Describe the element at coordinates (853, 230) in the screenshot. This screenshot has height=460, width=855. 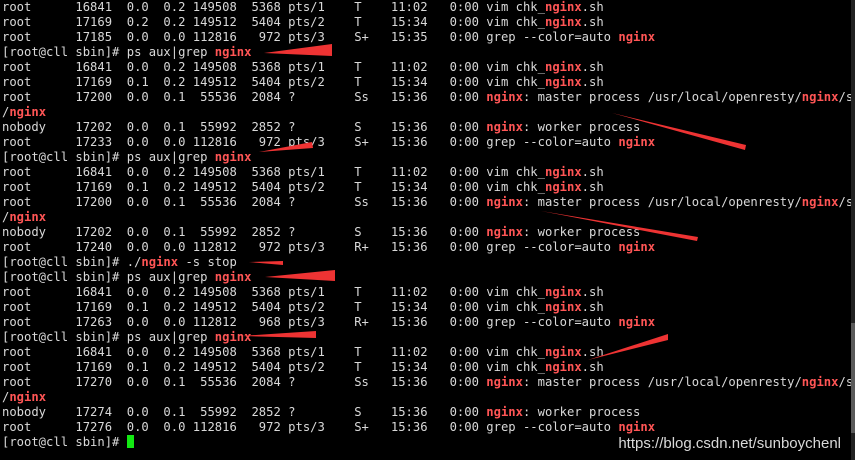
I see `vertical-scrollbar` at that location.